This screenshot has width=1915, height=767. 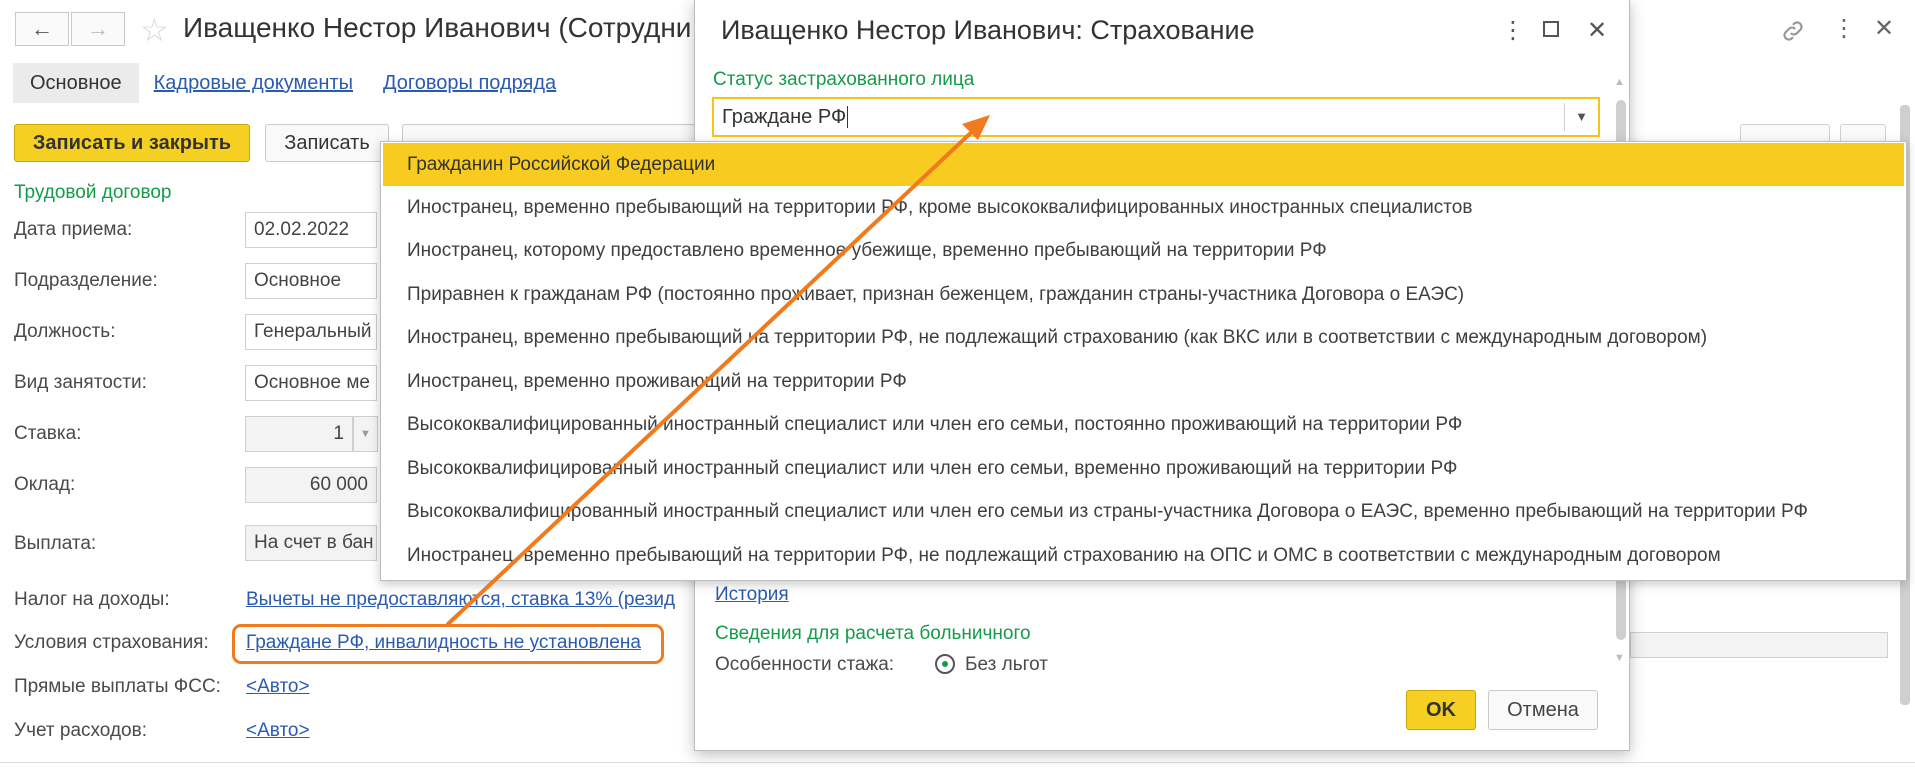 I want to click on scroll-down-icon: ▼, so click(x=1619, y=658).